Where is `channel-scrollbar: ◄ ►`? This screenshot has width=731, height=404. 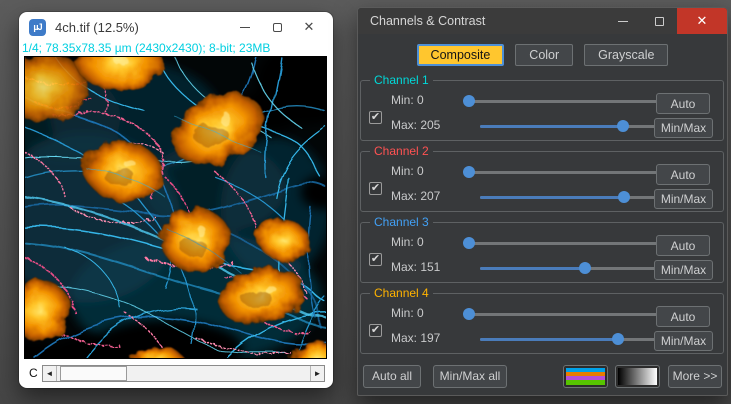
channel-scrollbar: ◄ ► is located at coordinates (183, 373).